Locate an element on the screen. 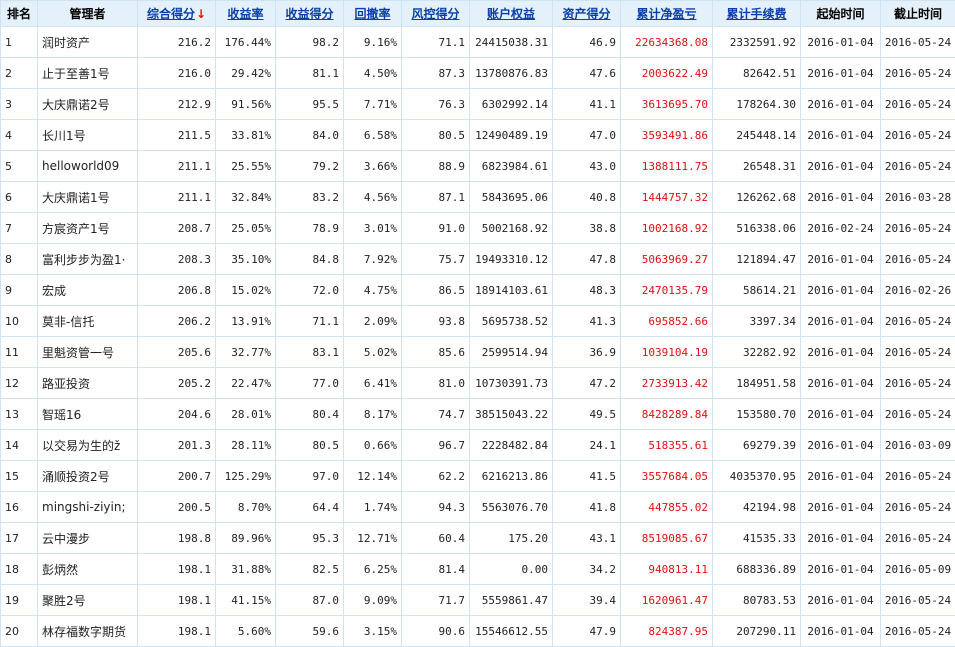 Image resolution: width=955 pixels, height=647 pixels. cell-equity: 13780876.83 is located at coordinates (511, 73).